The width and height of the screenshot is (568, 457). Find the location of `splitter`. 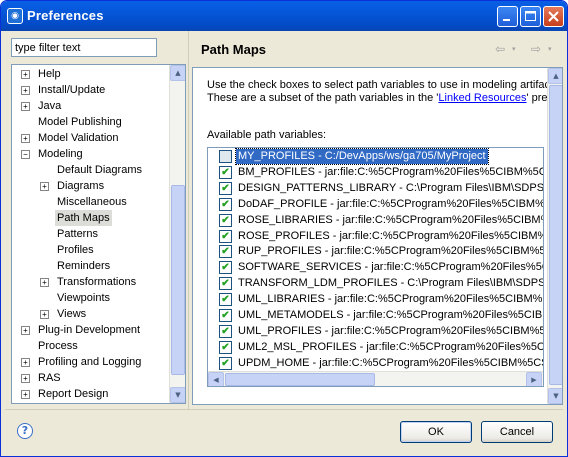

splitter is located at coordinates (188, 220).